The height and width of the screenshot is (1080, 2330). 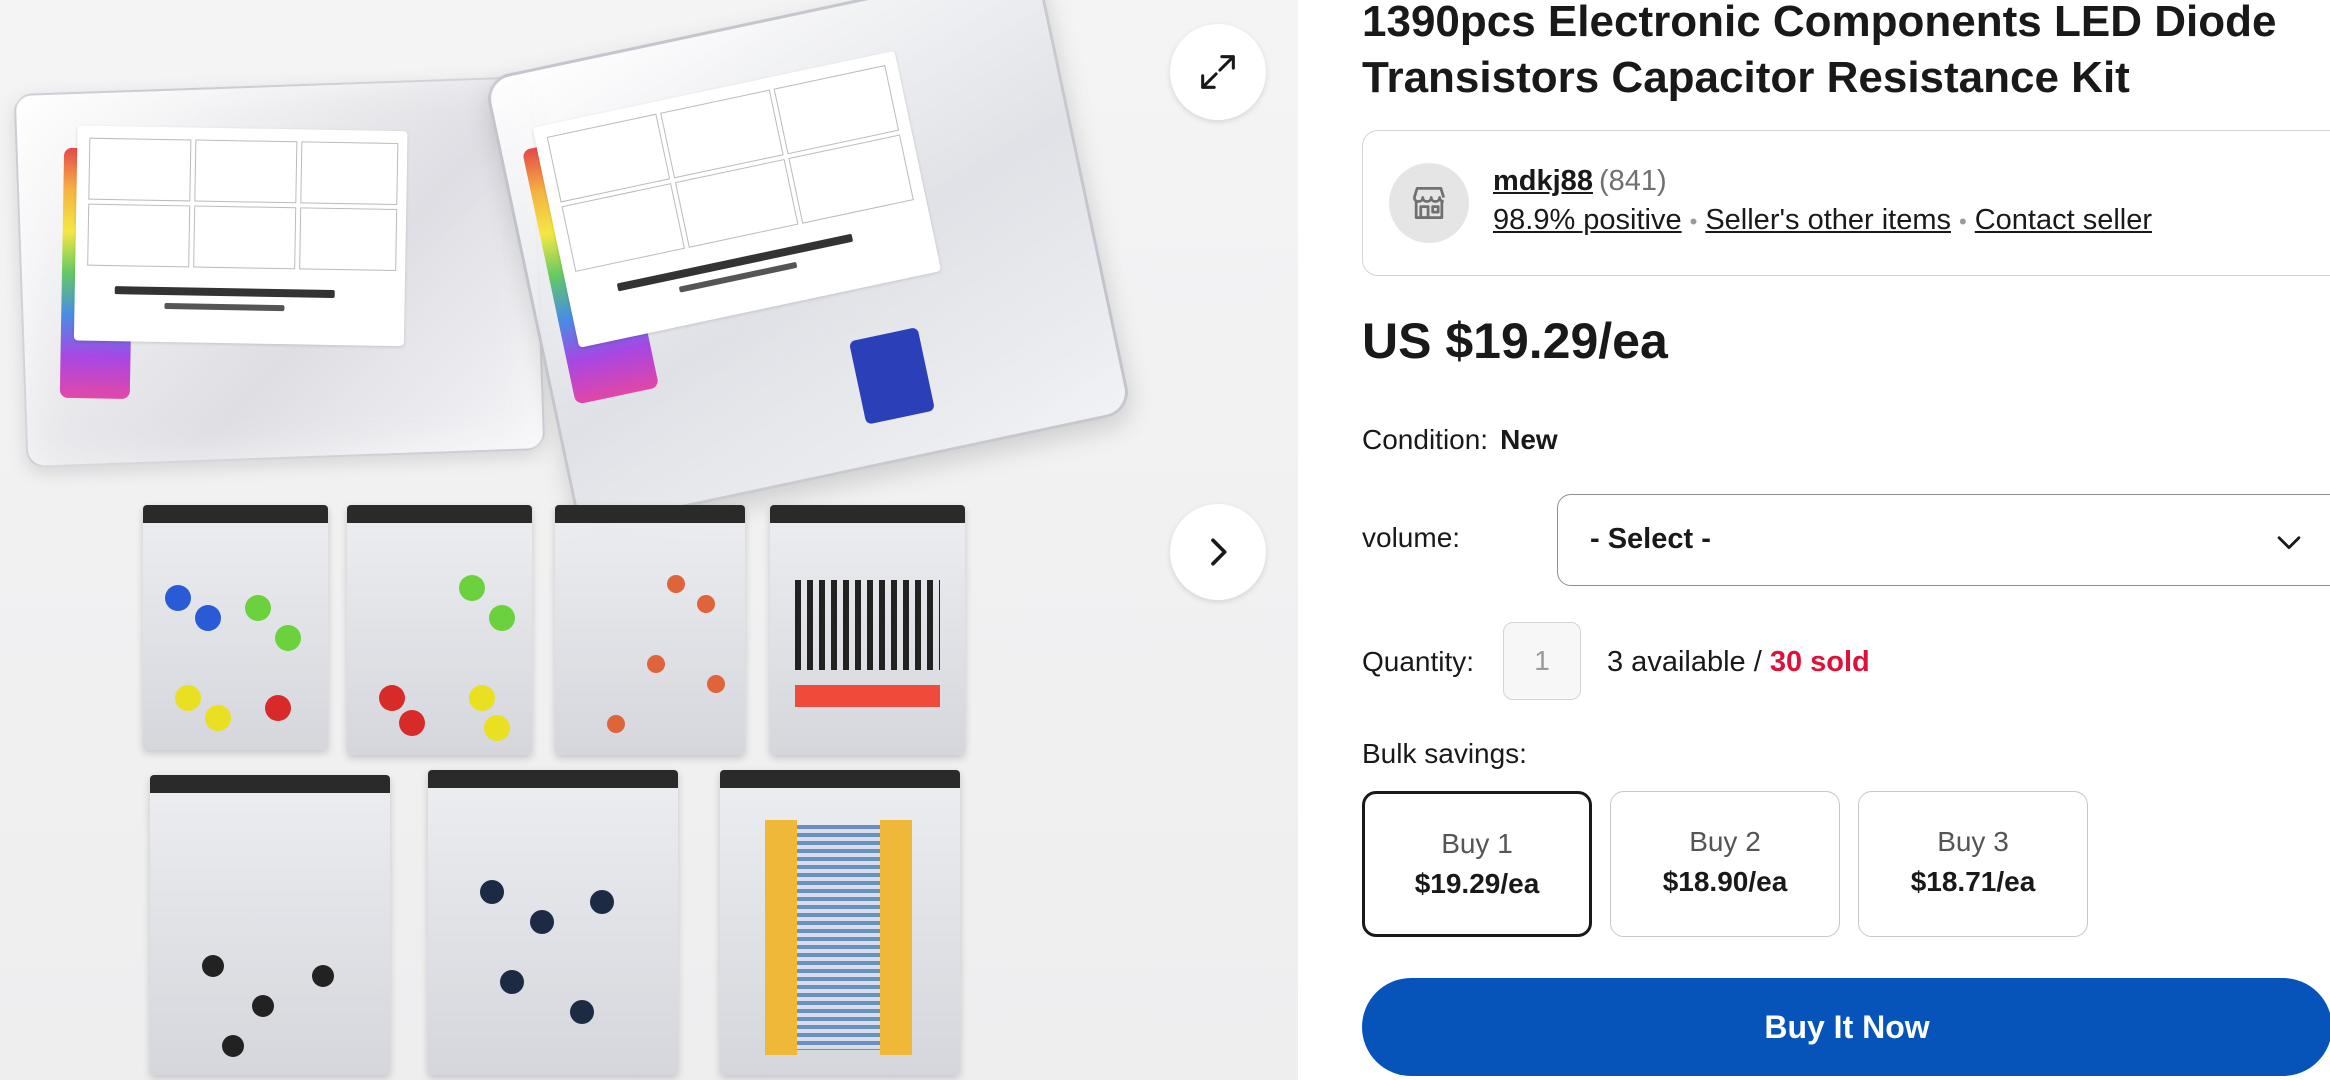 I want to click on volume-select-value: - Select -, so click(x=1650, y=539).